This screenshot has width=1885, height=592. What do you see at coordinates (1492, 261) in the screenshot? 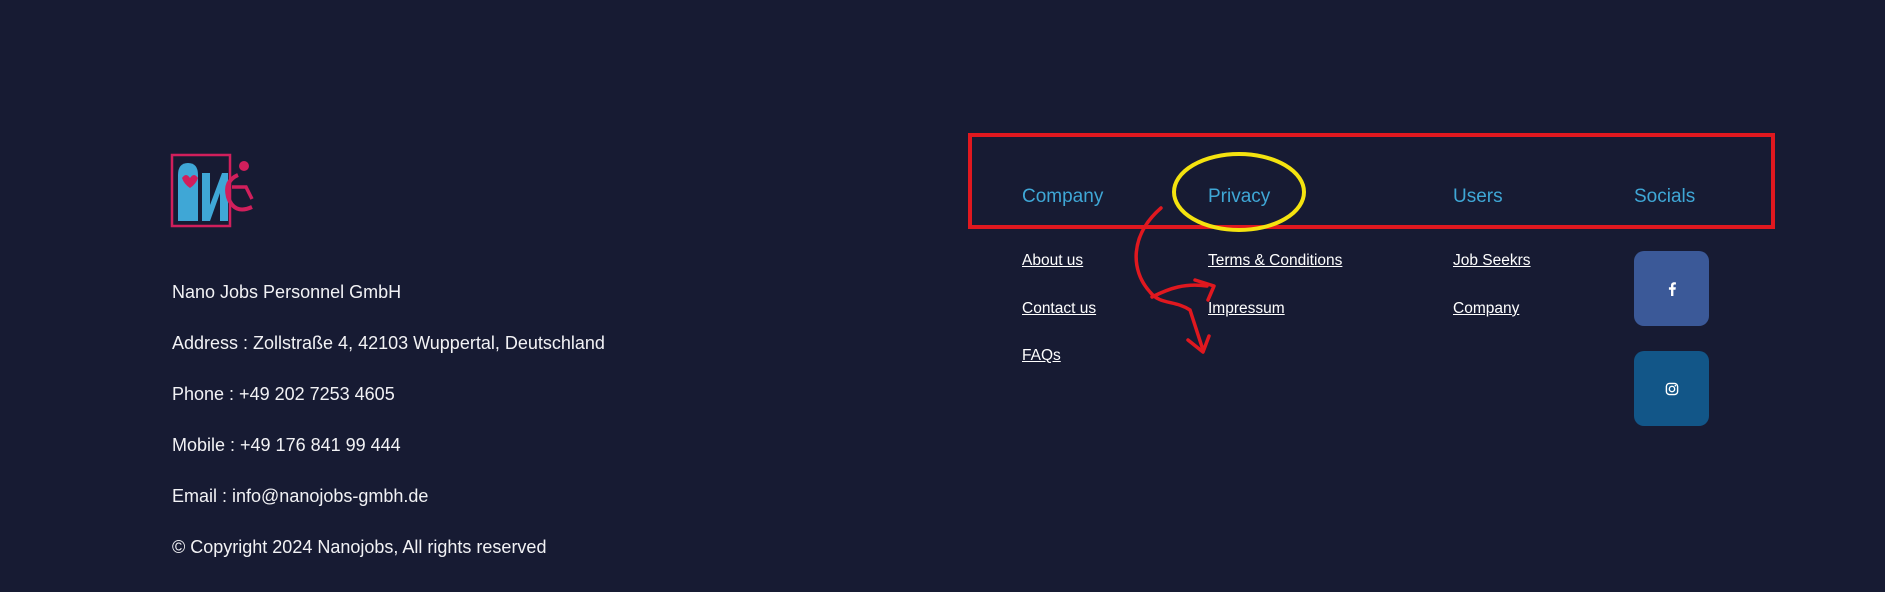
I see `job-seekers-link: Job Seekrs` at bounding box center [1492, 261].